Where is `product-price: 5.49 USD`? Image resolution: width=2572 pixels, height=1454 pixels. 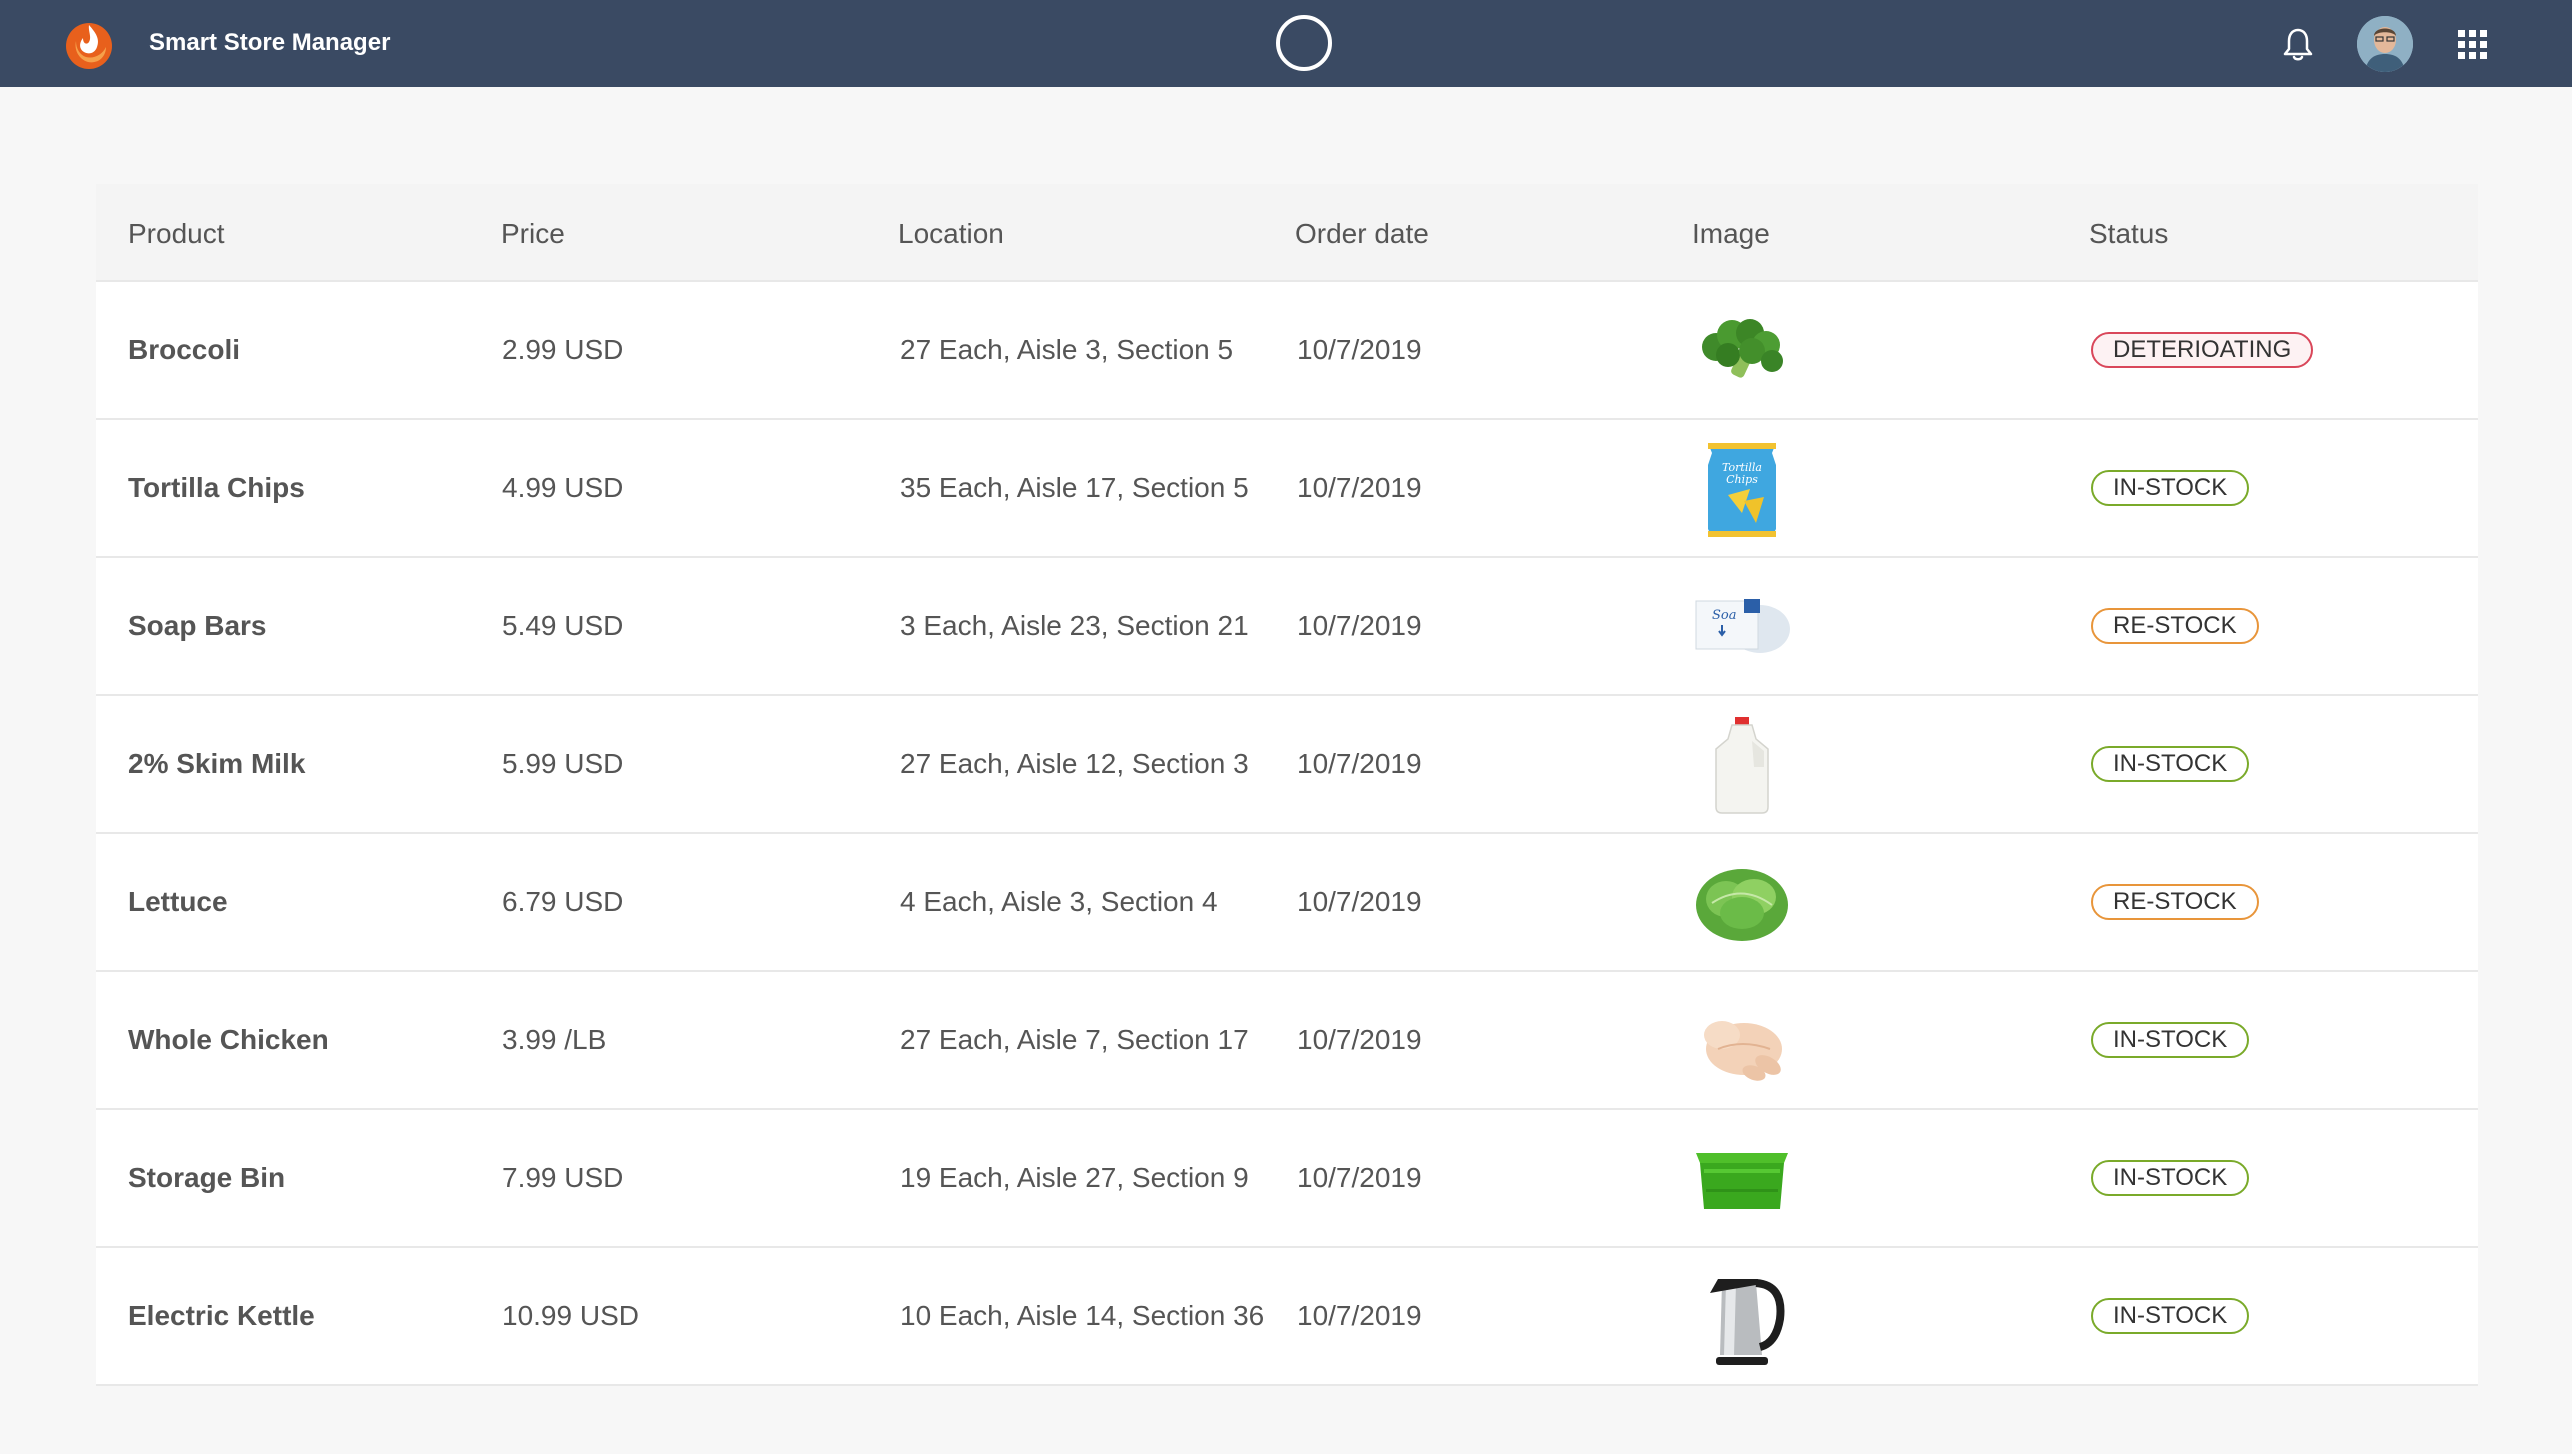
product-price: 5.49 USD is located at coordinates (563, 625).